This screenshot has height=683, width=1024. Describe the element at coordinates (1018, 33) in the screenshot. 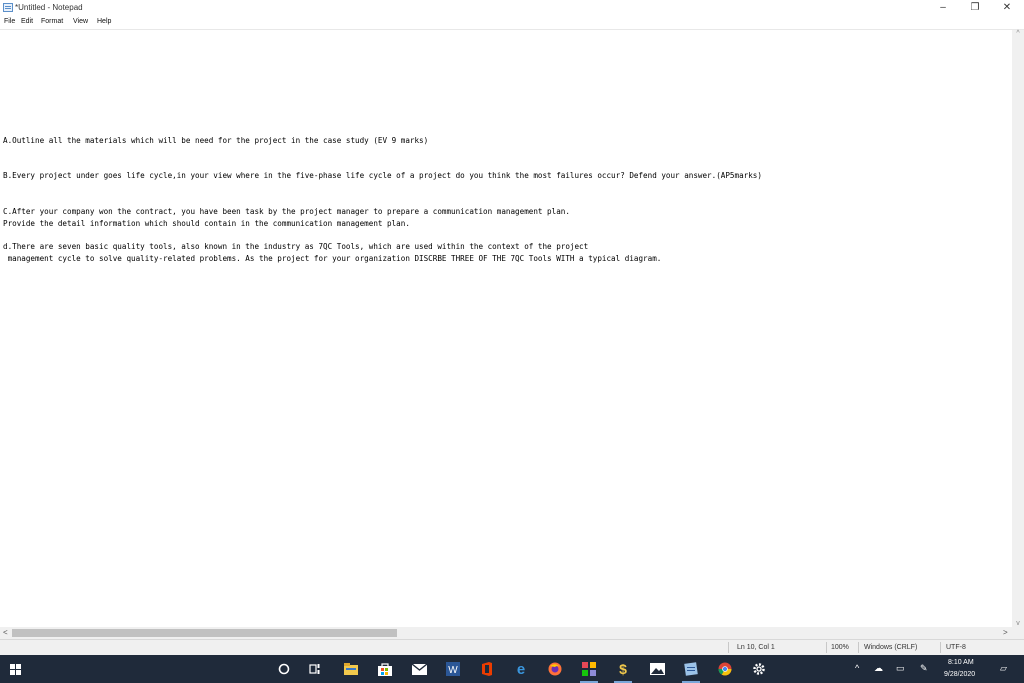

I see `scroll-up-icon: ^` at that location.